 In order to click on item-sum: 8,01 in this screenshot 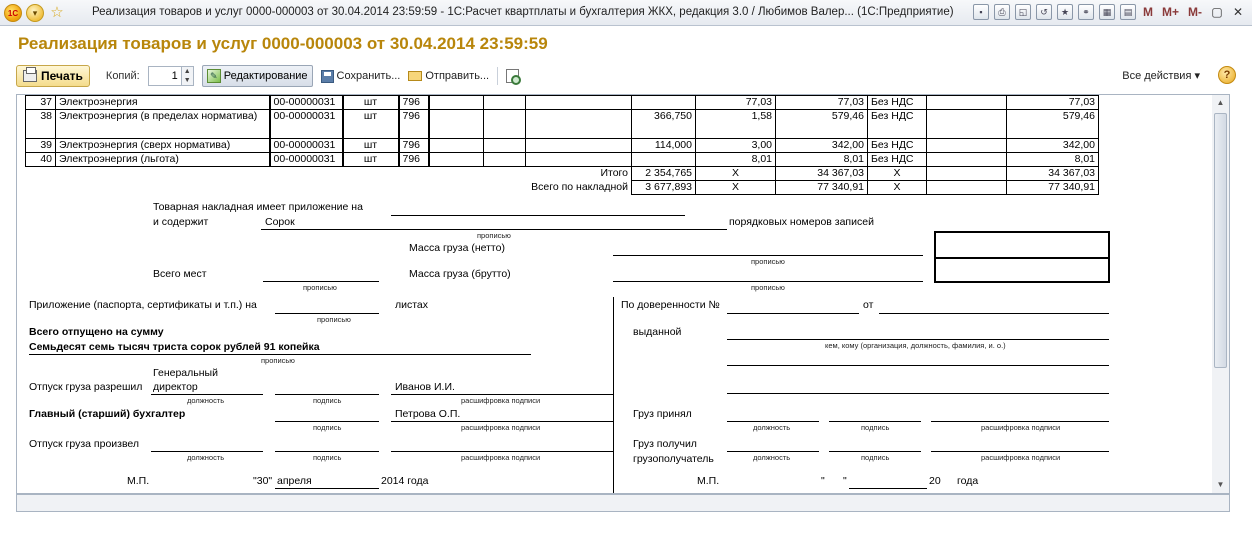, I will do `click(821, 159)`.